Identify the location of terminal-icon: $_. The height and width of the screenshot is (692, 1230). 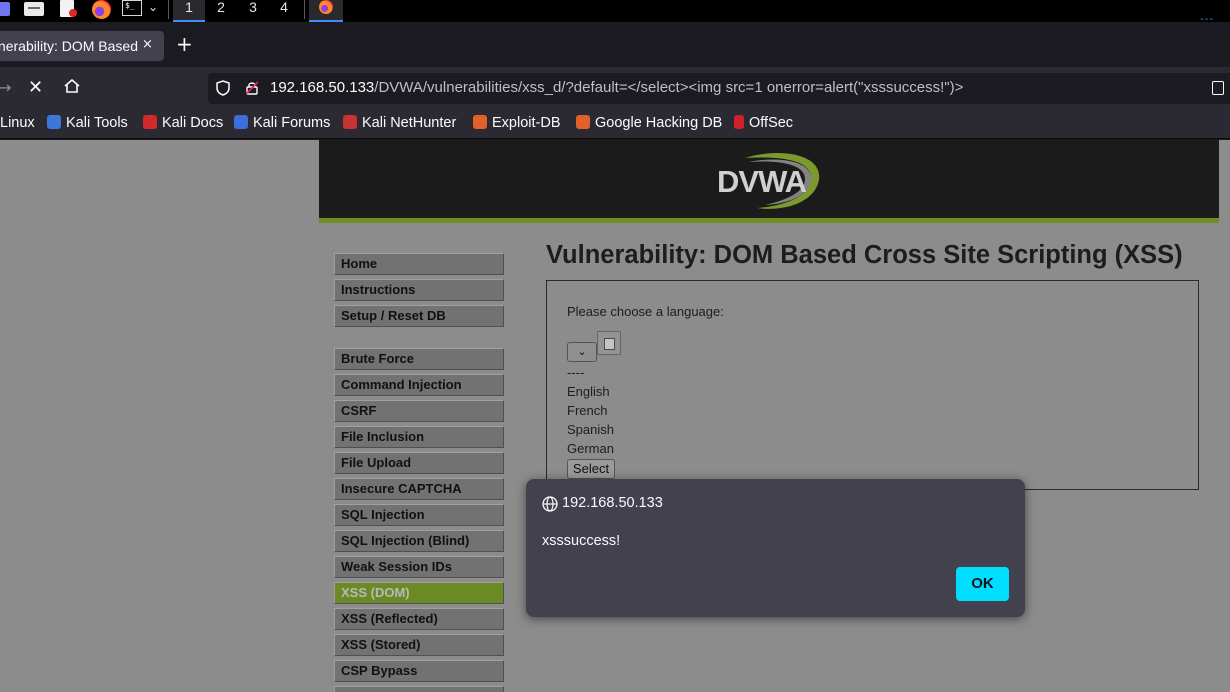
(132, 8).